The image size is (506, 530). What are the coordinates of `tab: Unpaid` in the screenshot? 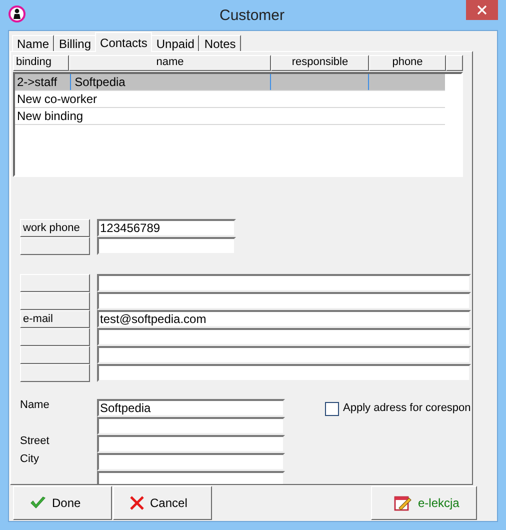 It's located at (175, 43).